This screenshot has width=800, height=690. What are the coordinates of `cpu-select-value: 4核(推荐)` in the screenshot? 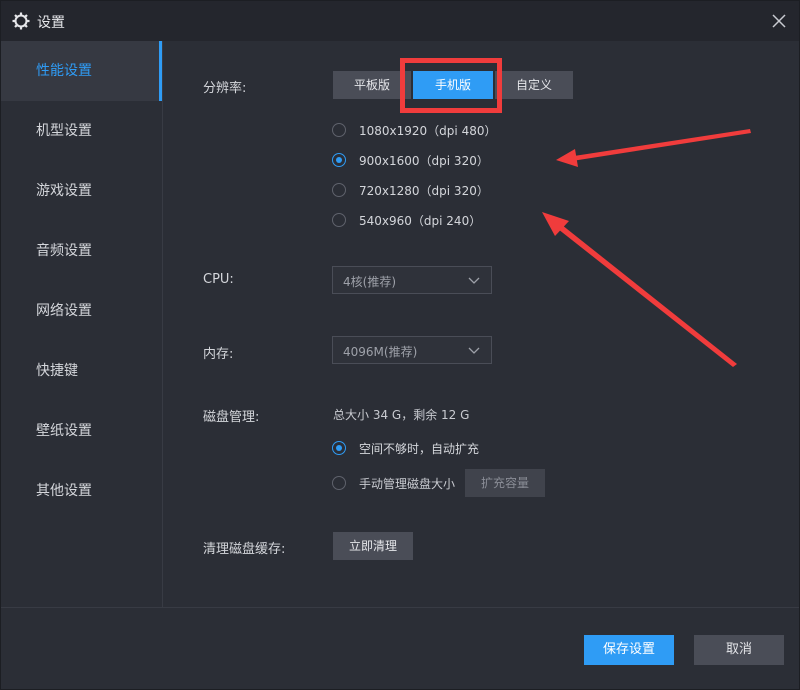 It's located at (369, 282).